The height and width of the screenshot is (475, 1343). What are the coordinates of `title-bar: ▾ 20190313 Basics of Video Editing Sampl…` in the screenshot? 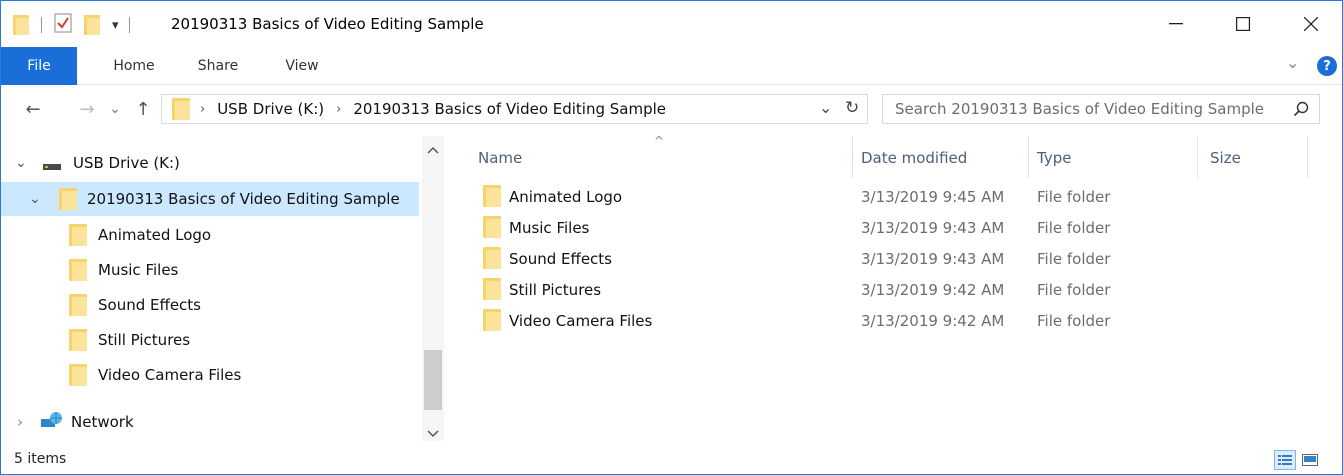 It's located at (671, 24).